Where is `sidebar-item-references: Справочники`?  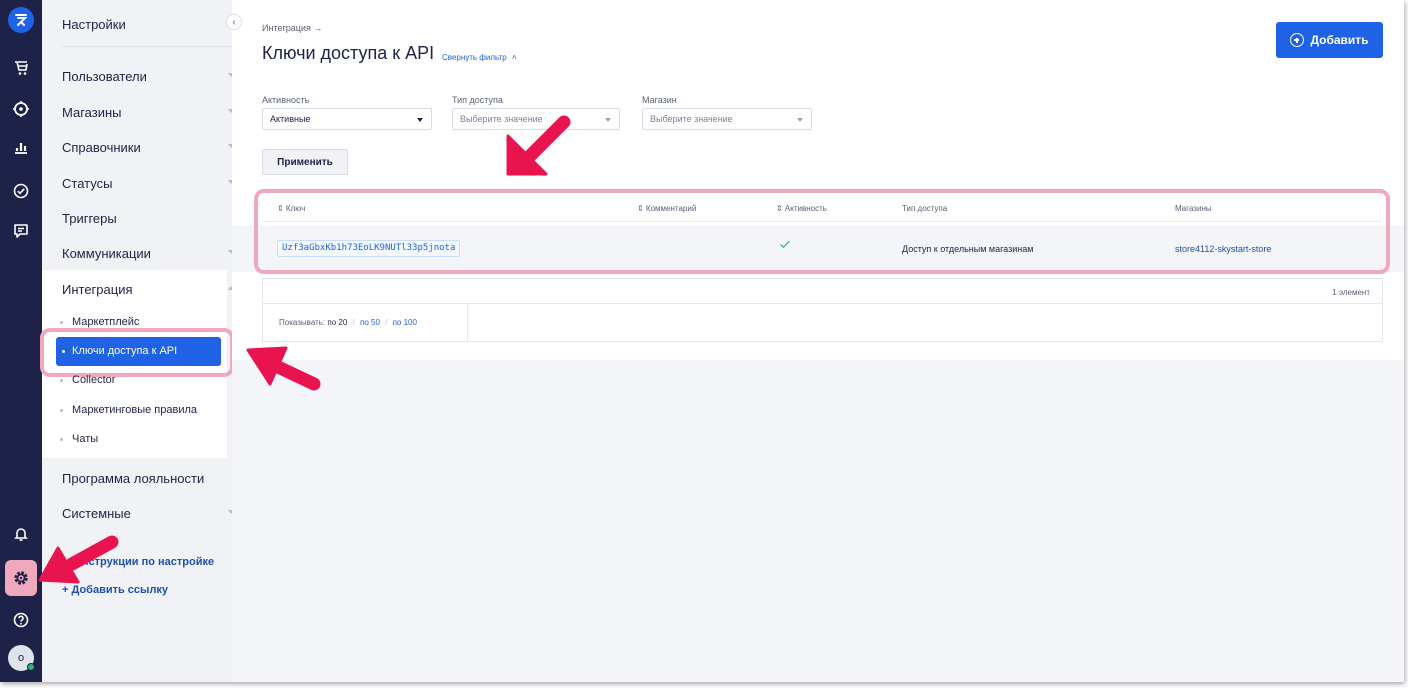 sidebar-item-references: Справочники is located at coordinates (148, 147).